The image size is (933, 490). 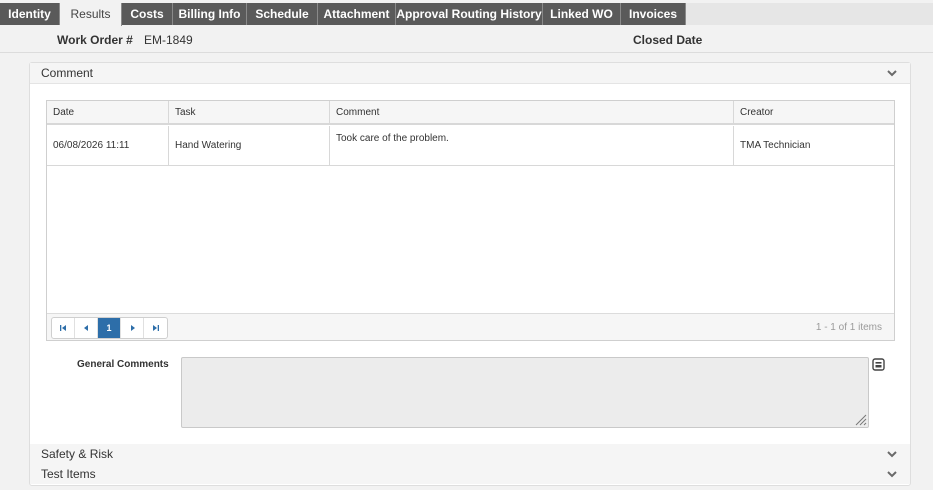 I want to click on safety-risk-section-header: Safety & Risk, so click(x=470, y=454).